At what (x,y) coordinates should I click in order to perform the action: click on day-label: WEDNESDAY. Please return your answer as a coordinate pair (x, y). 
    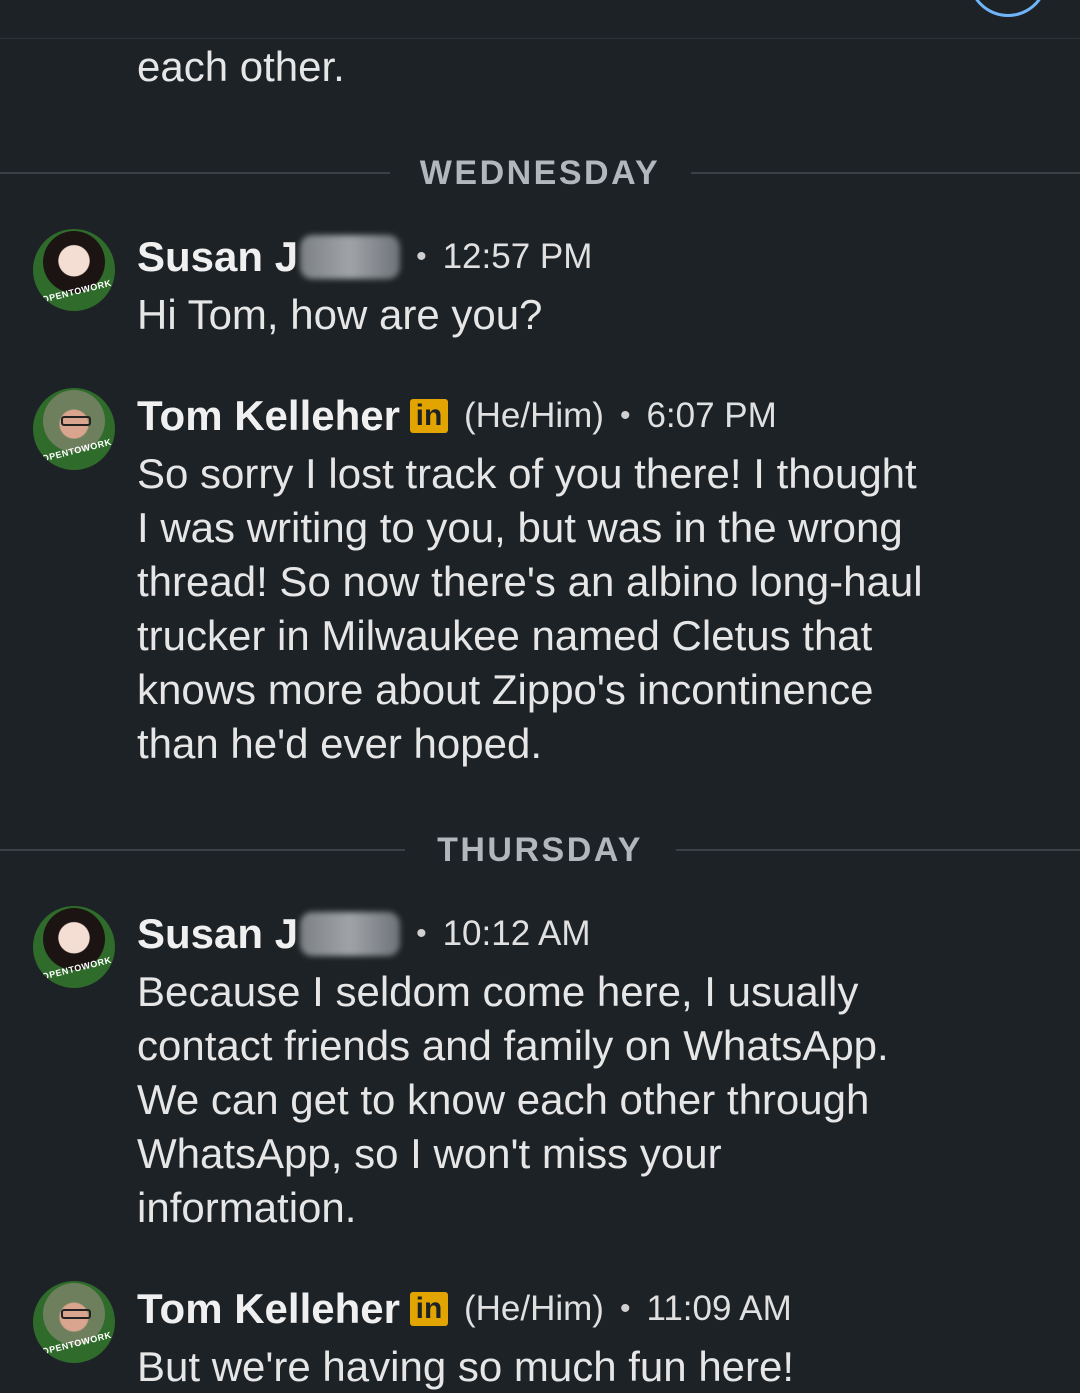
    Looking at the image, I should click on (540, 173).